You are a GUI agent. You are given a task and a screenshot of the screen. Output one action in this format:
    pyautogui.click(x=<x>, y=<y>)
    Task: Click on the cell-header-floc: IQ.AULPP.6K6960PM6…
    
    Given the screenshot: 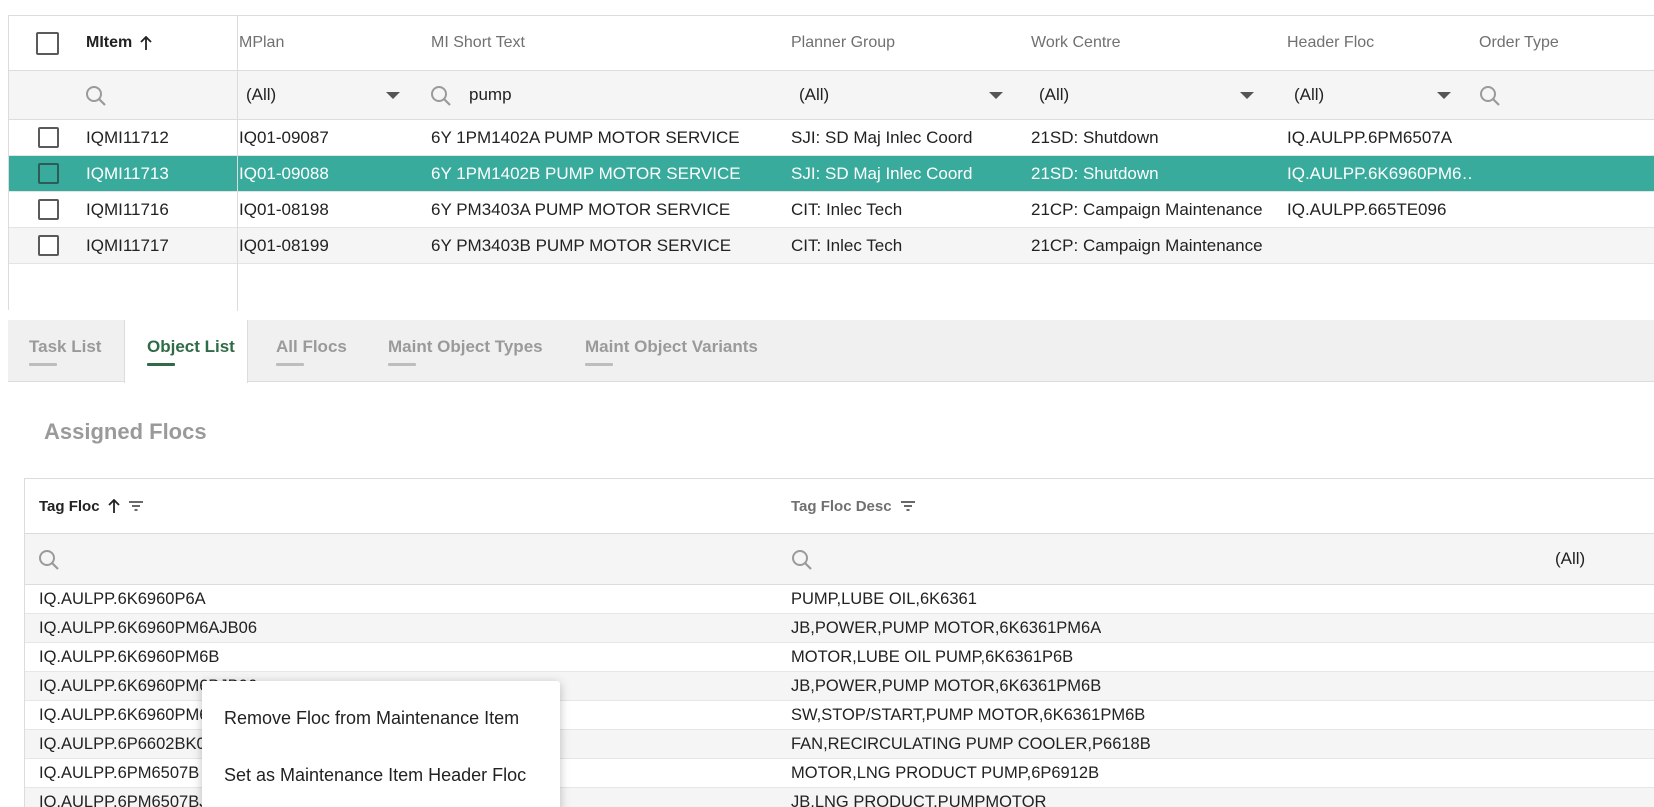 What is the action you would take?
    pyautogui.click(x=1379, y=173)
    